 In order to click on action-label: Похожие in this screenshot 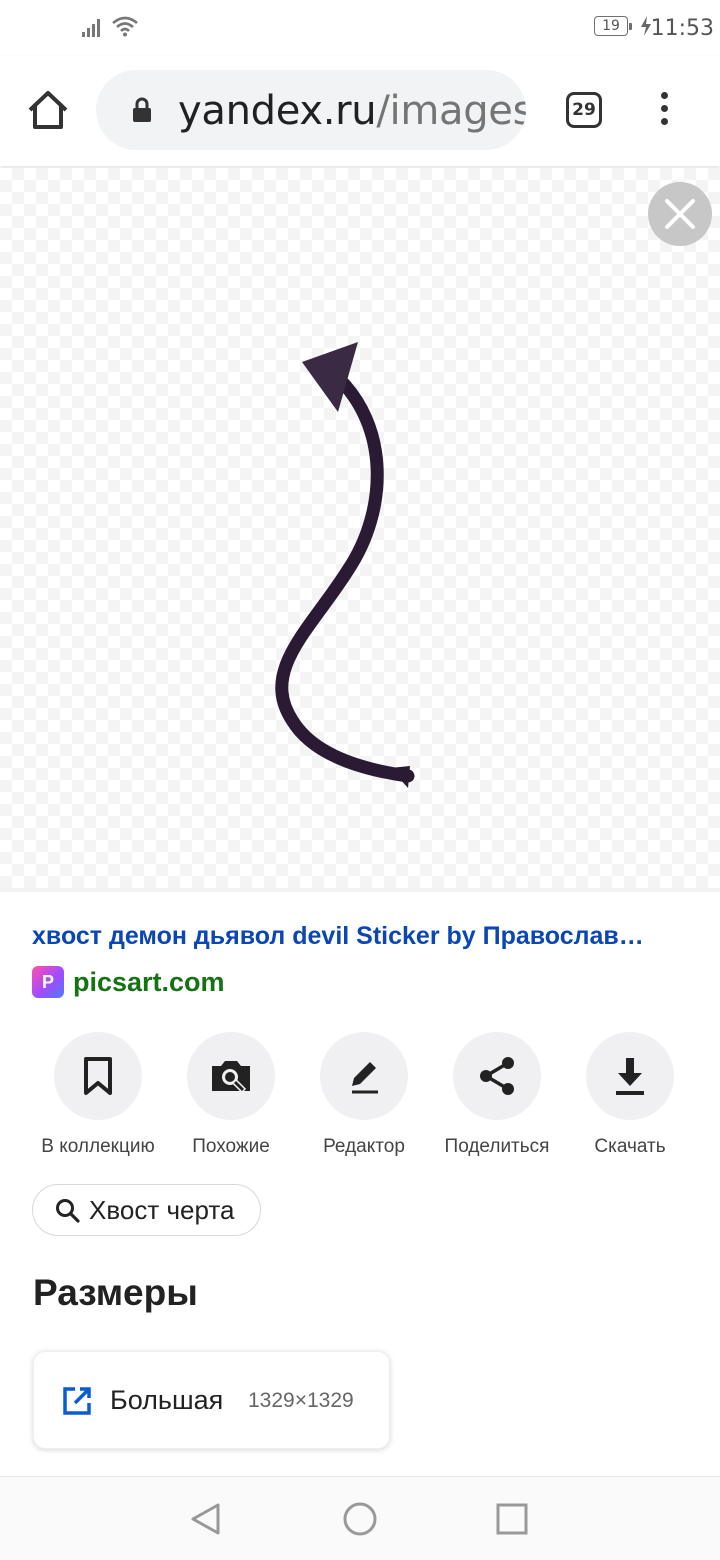, I will do `click(231, 1146)`.